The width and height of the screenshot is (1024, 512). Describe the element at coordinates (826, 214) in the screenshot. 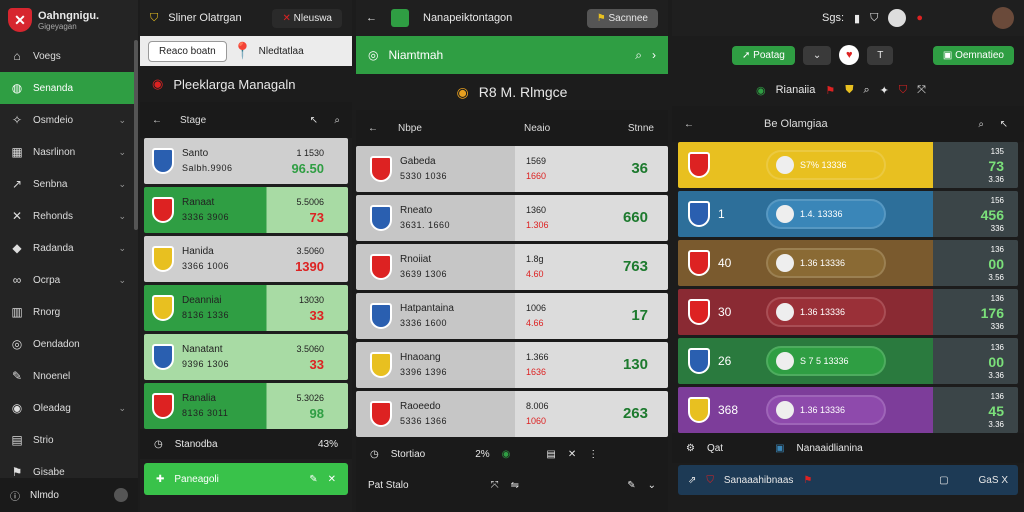

I see `stat-pill: 1.4. 13336` at that location.